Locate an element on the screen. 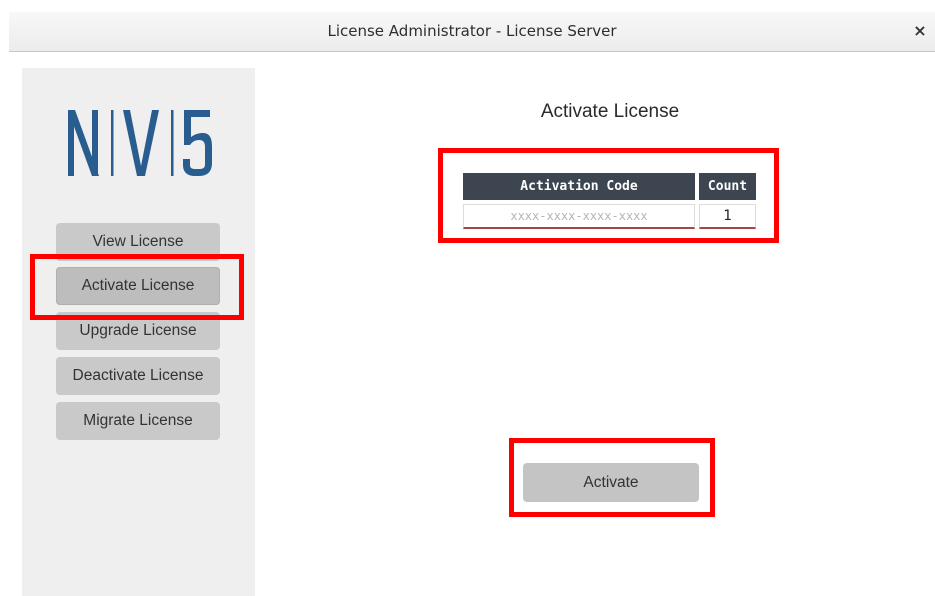  page-title: Activate License is located at coordinates (610, 111).